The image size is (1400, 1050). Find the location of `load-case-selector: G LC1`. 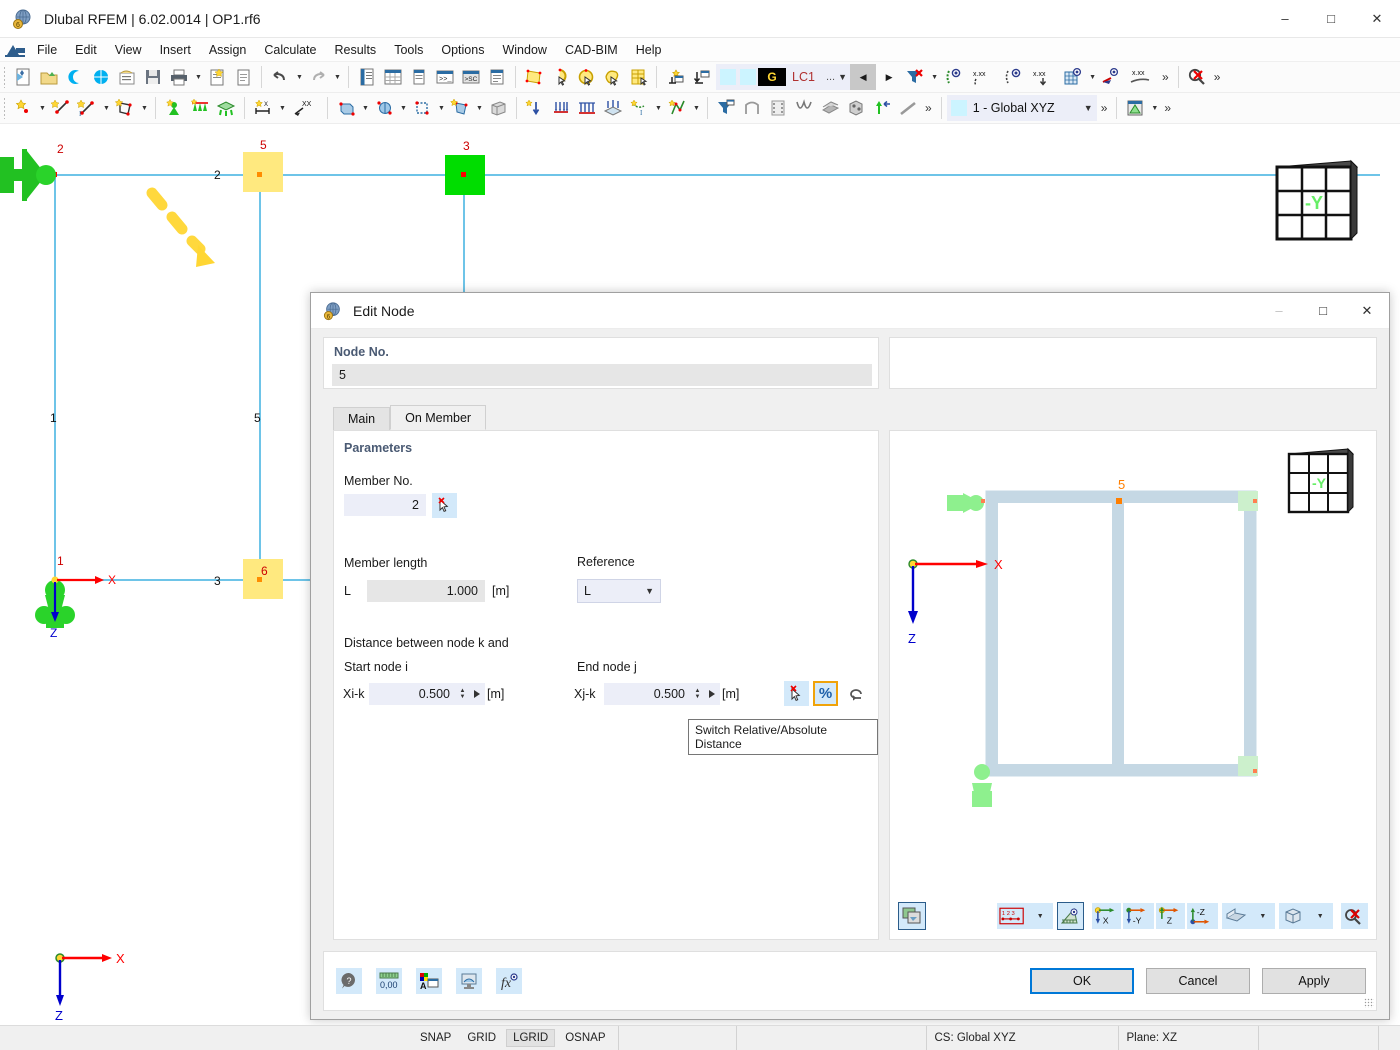

load-case-selector: G LC1 is located at coordinates (769, 77).